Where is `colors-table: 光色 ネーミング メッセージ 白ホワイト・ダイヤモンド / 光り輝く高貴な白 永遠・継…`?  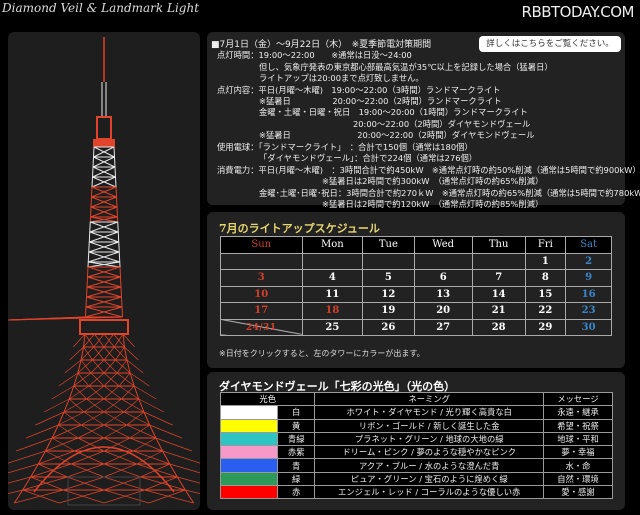
colors-table: 光色 ネーミング メッセージ 白ホワイト・ダイヤモンド / 光り輝く高貴な白 永遠・継… is located at coordinates (416, 445).